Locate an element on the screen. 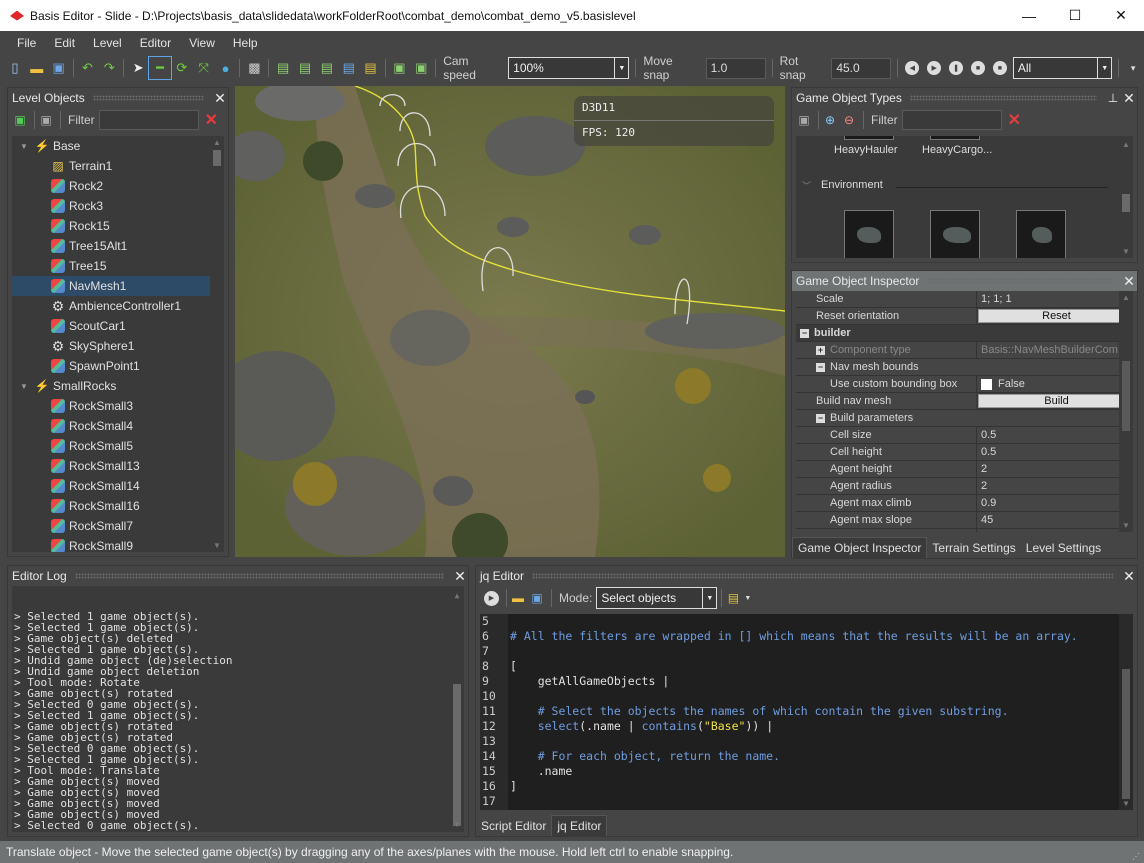  property-button: Reset is located at coordinates (1054, 316).